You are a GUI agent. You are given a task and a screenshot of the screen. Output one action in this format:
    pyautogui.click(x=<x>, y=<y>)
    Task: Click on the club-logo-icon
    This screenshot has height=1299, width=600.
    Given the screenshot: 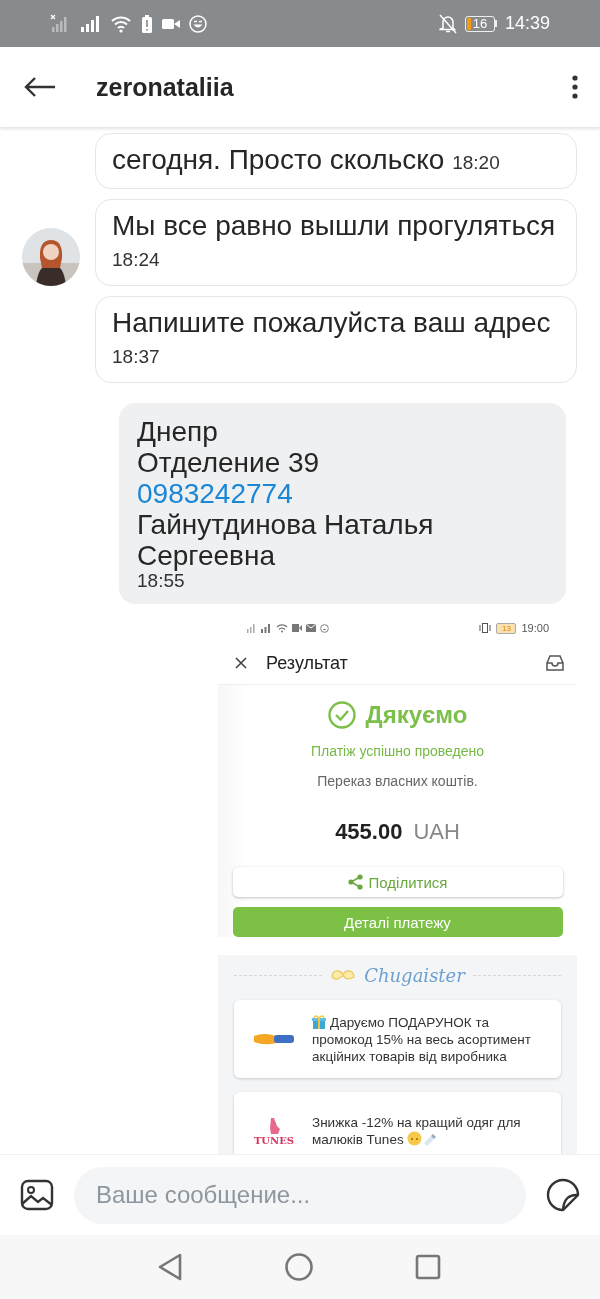 What is the action you would take?
    pyautogui.click(x=274, y=1039)
    